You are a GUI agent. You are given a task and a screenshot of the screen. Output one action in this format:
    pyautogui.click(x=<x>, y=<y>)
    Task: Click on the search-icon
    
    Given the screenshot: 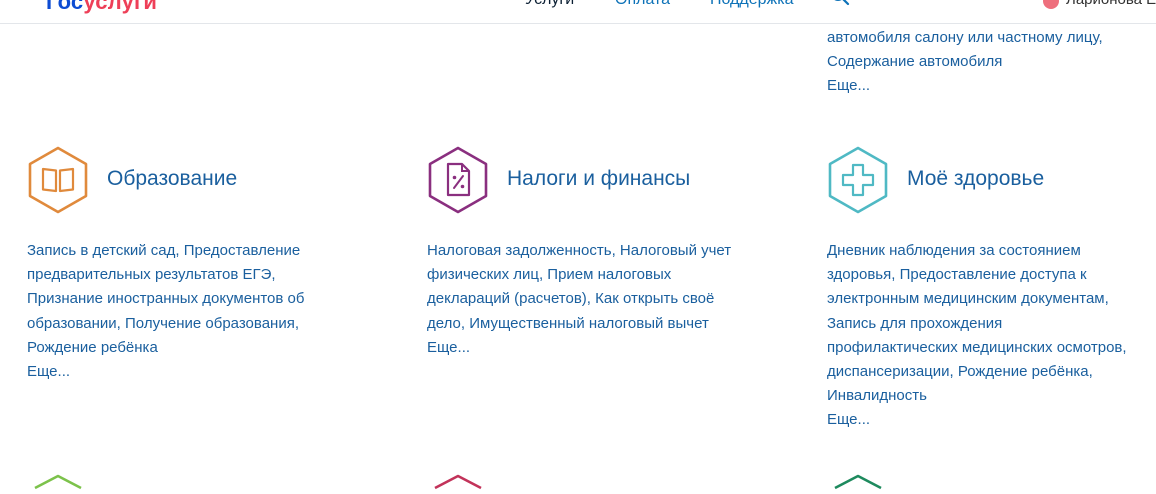 What is the action you would take?
    pyautogui.click(x=840, y=6)
    